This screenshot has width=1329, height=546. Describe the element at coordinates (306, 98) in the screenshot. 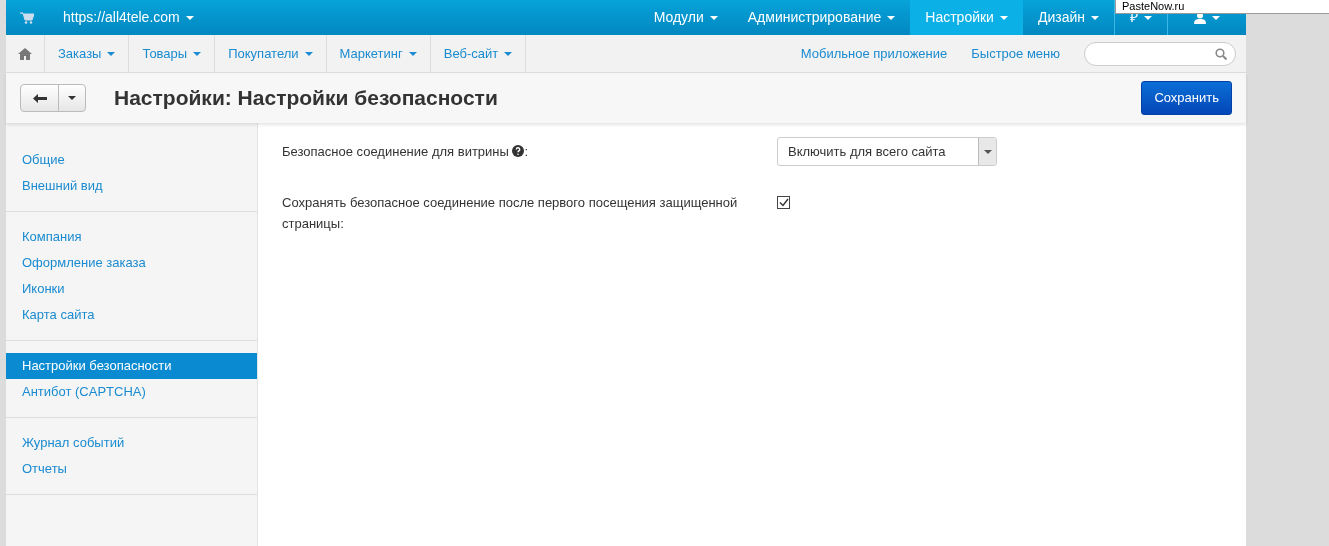

I see `page-title: Настройки: Настройки безопасности` at that location.